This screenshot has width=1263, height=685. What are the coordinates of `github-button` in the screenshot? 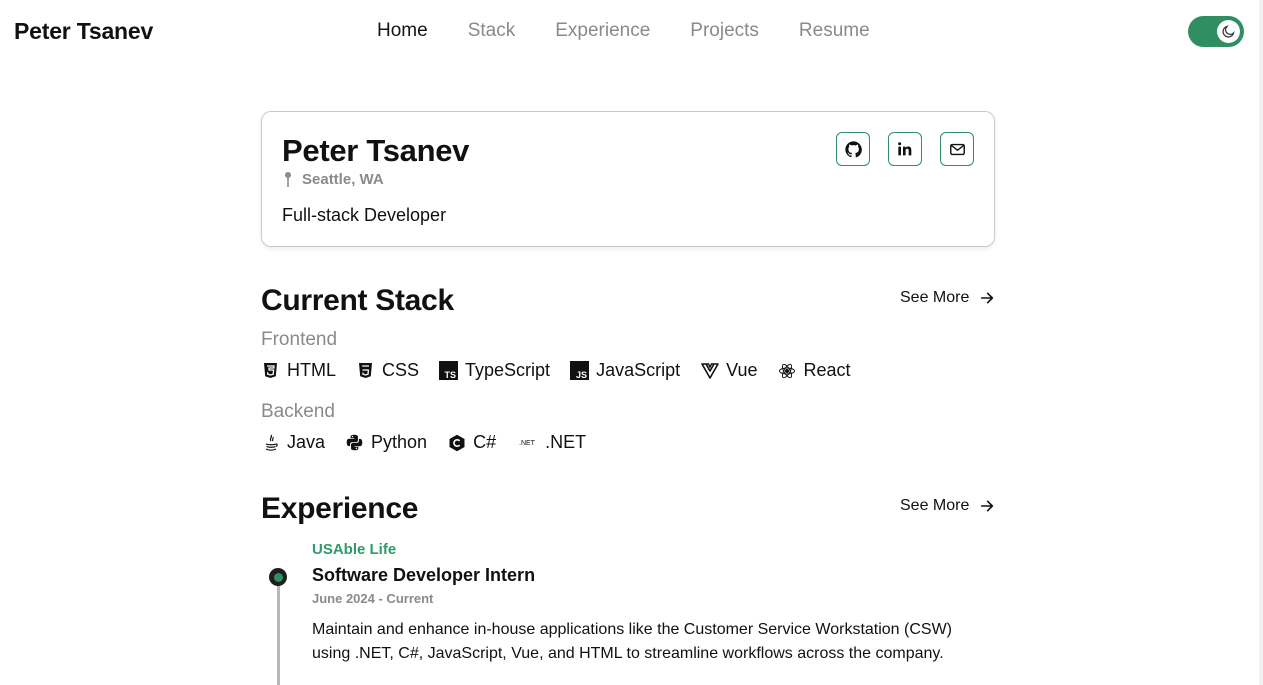 It's located at (853, 149).